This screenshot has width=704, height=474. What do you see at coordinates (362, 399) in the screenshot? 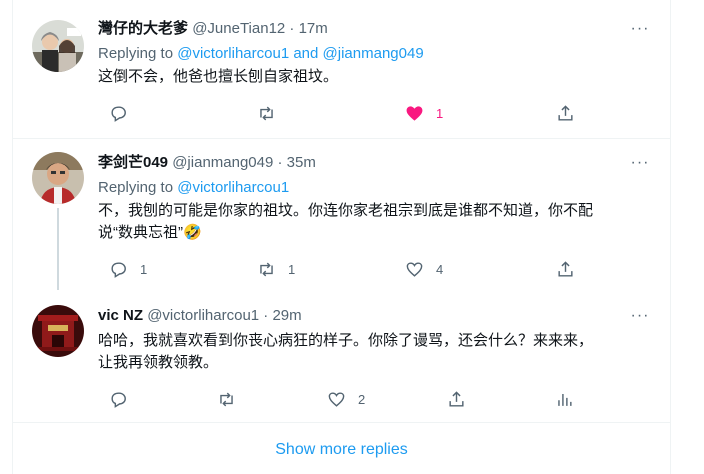
I see `like-count: 2` at bounding box center [362, 399].